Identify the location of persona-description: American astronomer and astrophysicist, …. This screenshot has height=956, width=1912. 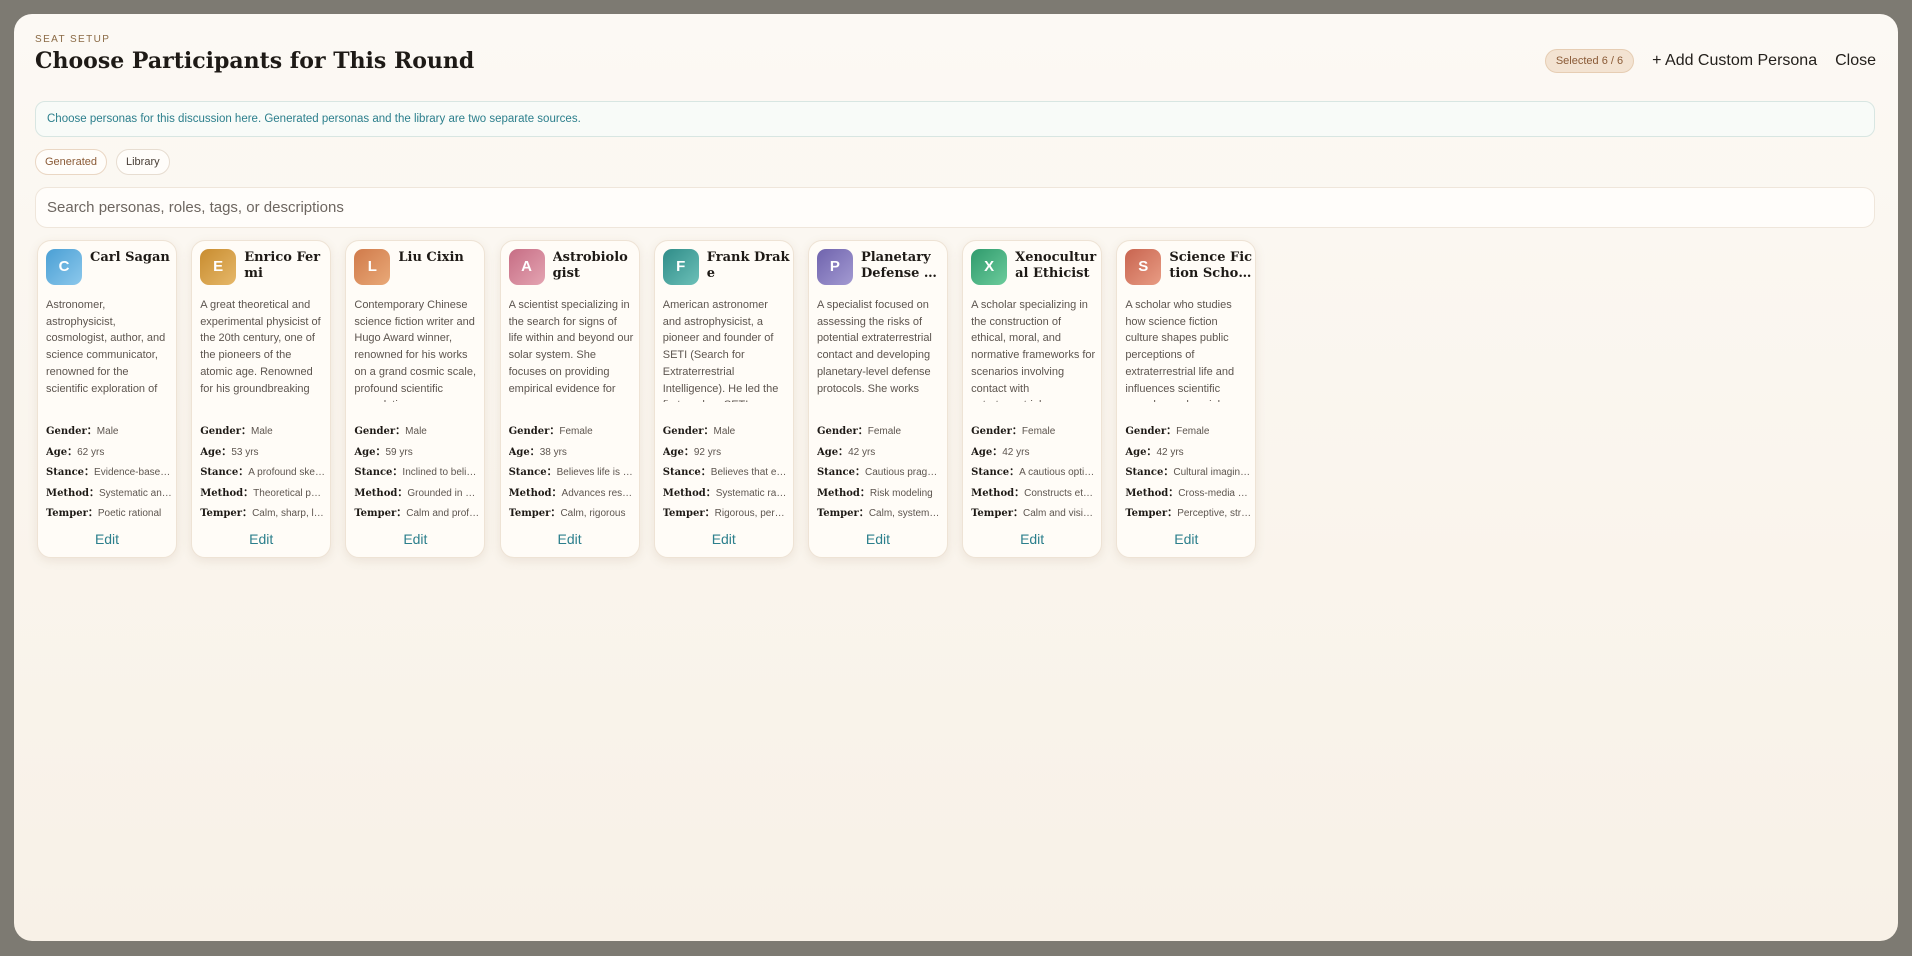
(720, 350).